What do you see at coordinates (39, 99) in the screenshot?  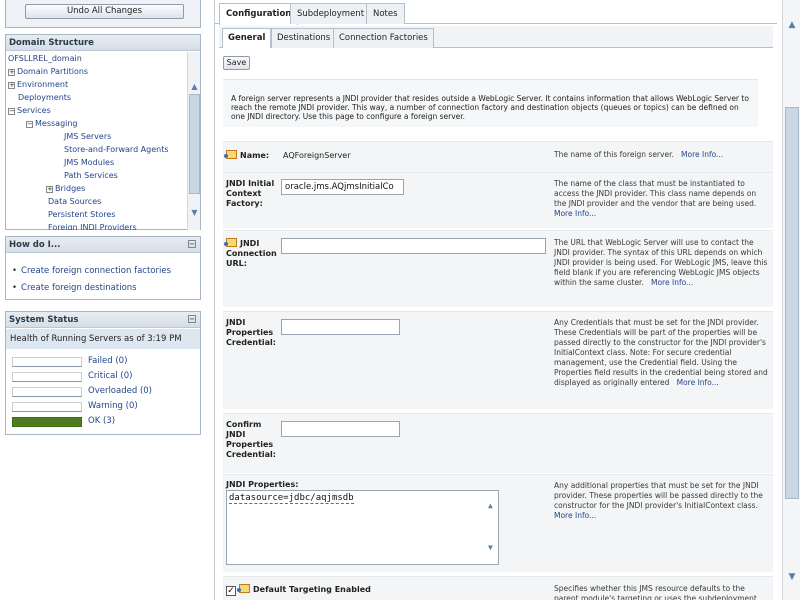 I see `tree-item: Deployments` at bounding box center [39, 99].